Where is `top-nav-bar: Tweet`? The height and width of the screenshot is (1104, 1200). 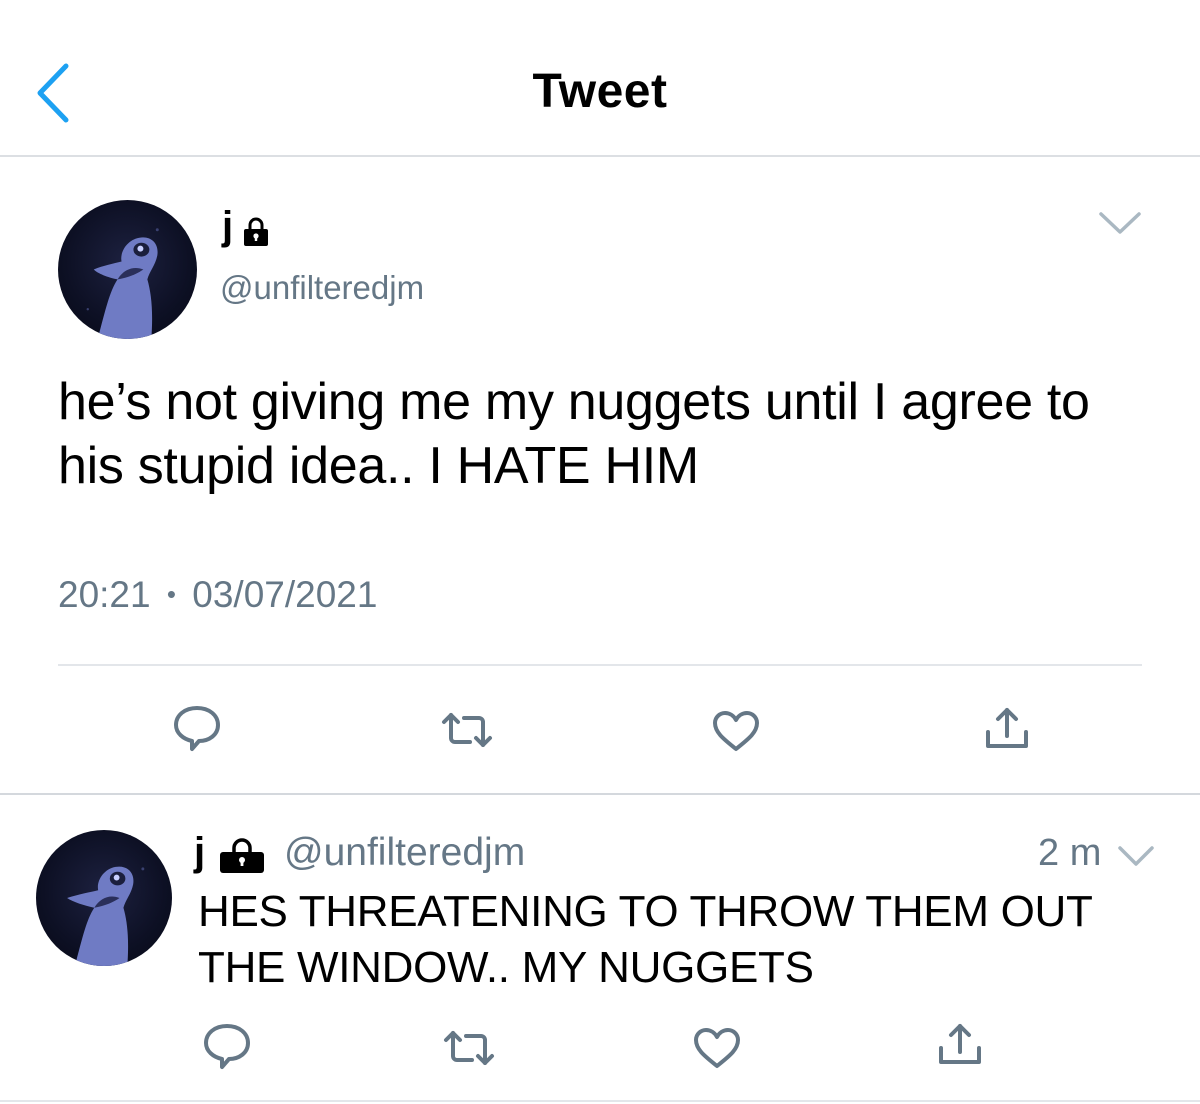
top-nav-bar: Tweet is located at coordinates (600, 78).